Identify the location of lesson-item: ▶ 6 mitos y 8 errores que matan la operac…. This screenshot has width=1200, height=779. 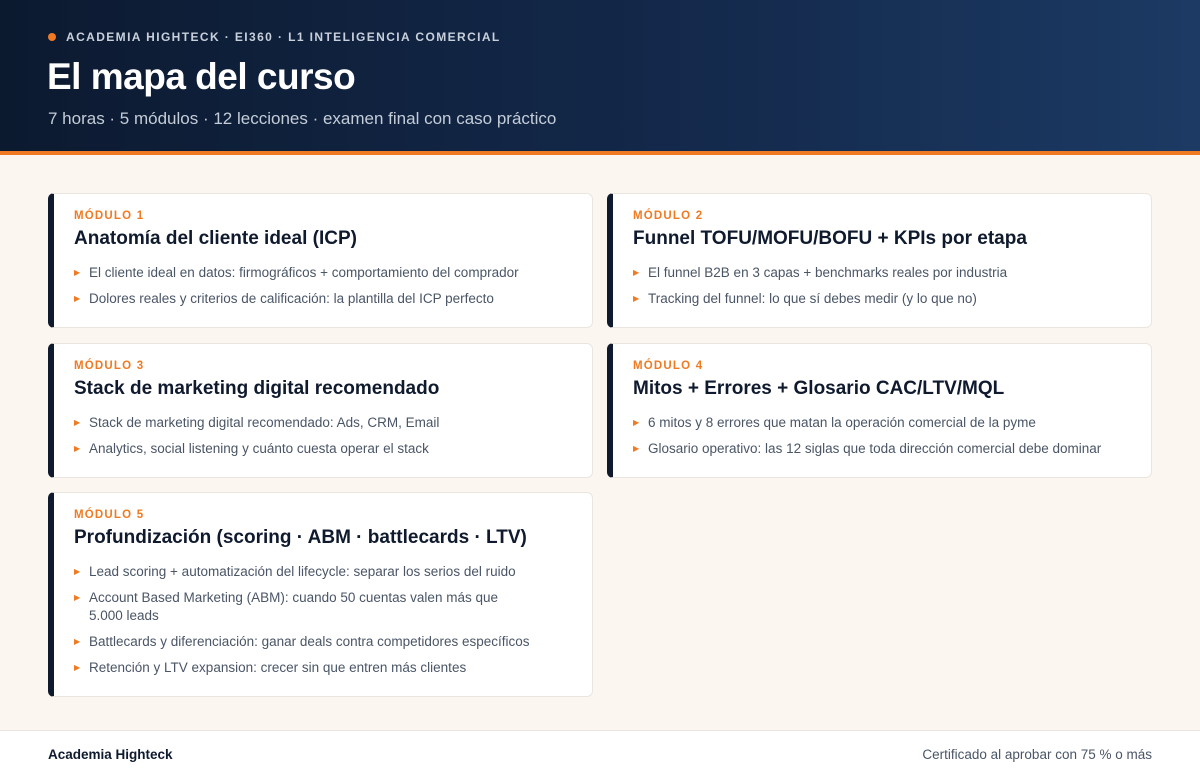
(882, 423).